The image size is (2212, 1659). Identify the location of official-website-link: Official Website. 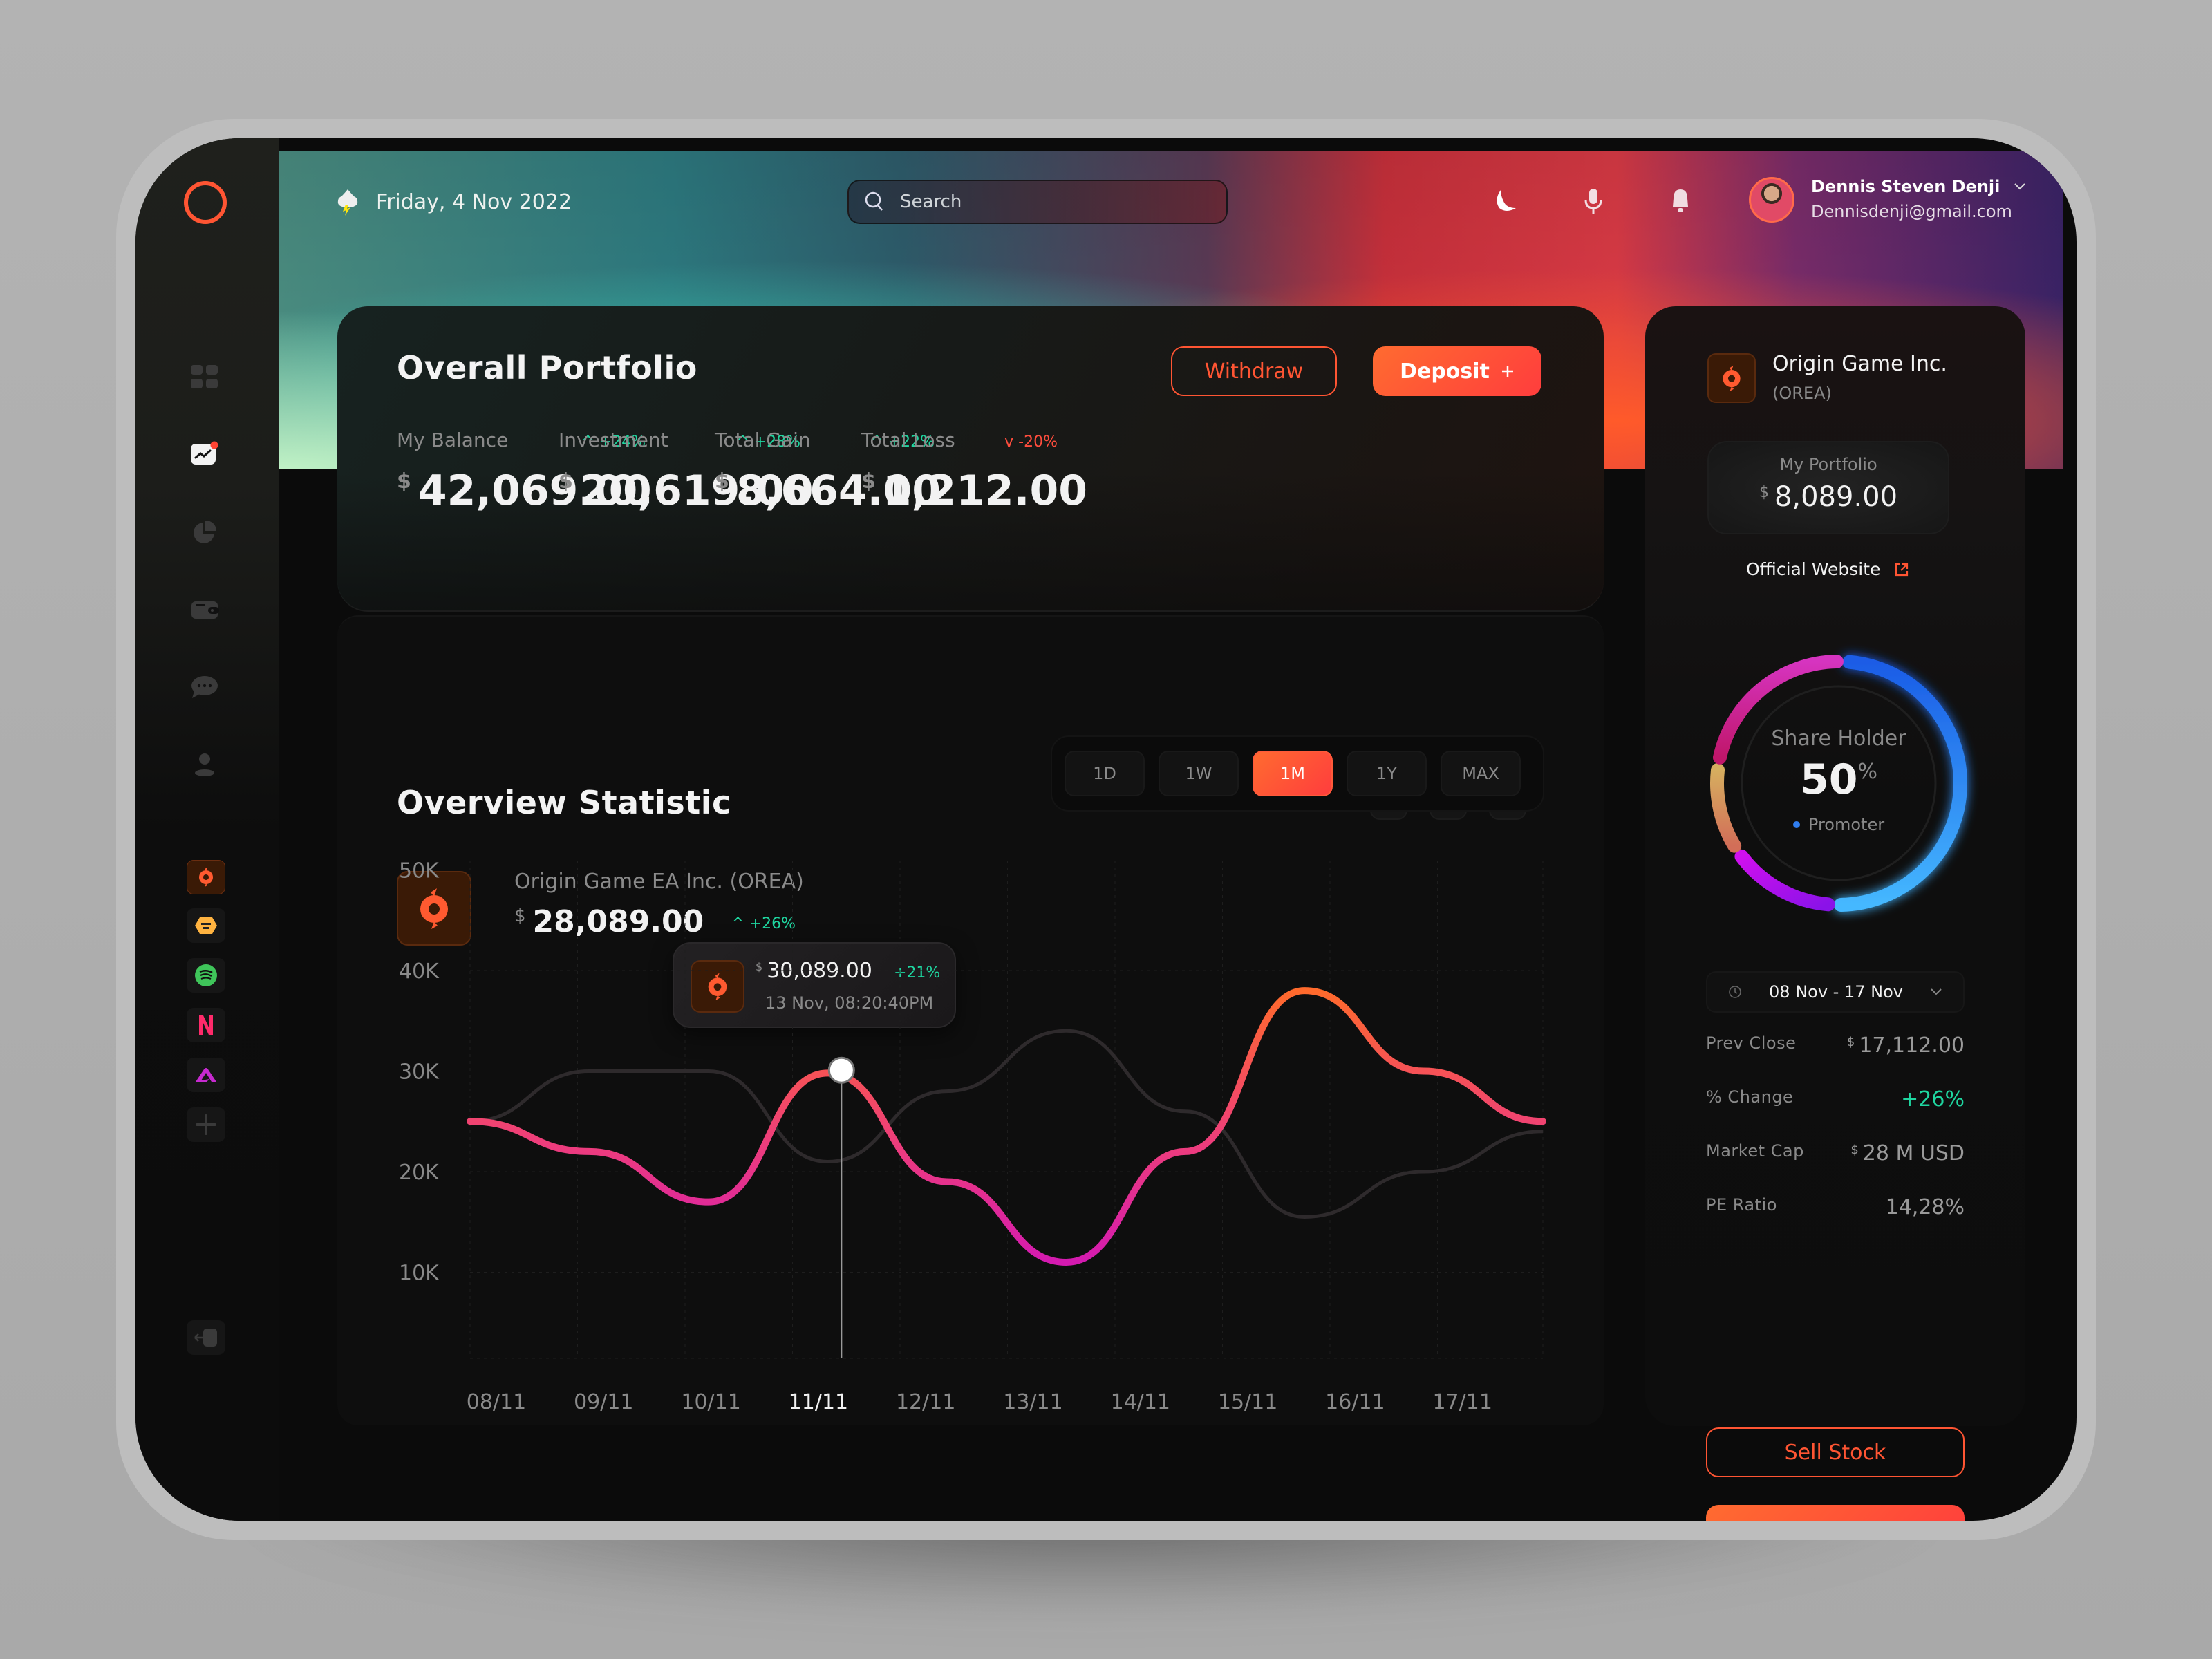
(1827, 569).